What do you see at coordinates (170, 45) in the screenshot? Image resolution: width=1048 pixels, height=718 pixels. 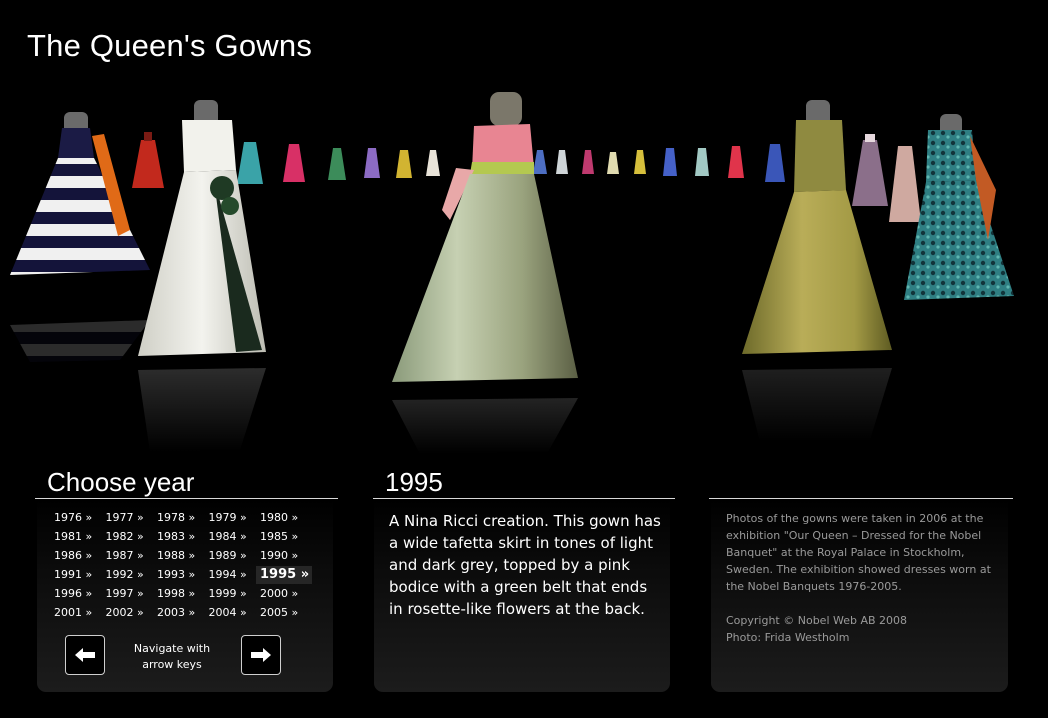 I see `page-title: The Queen's Gowns` at bounding box center [170, 45].